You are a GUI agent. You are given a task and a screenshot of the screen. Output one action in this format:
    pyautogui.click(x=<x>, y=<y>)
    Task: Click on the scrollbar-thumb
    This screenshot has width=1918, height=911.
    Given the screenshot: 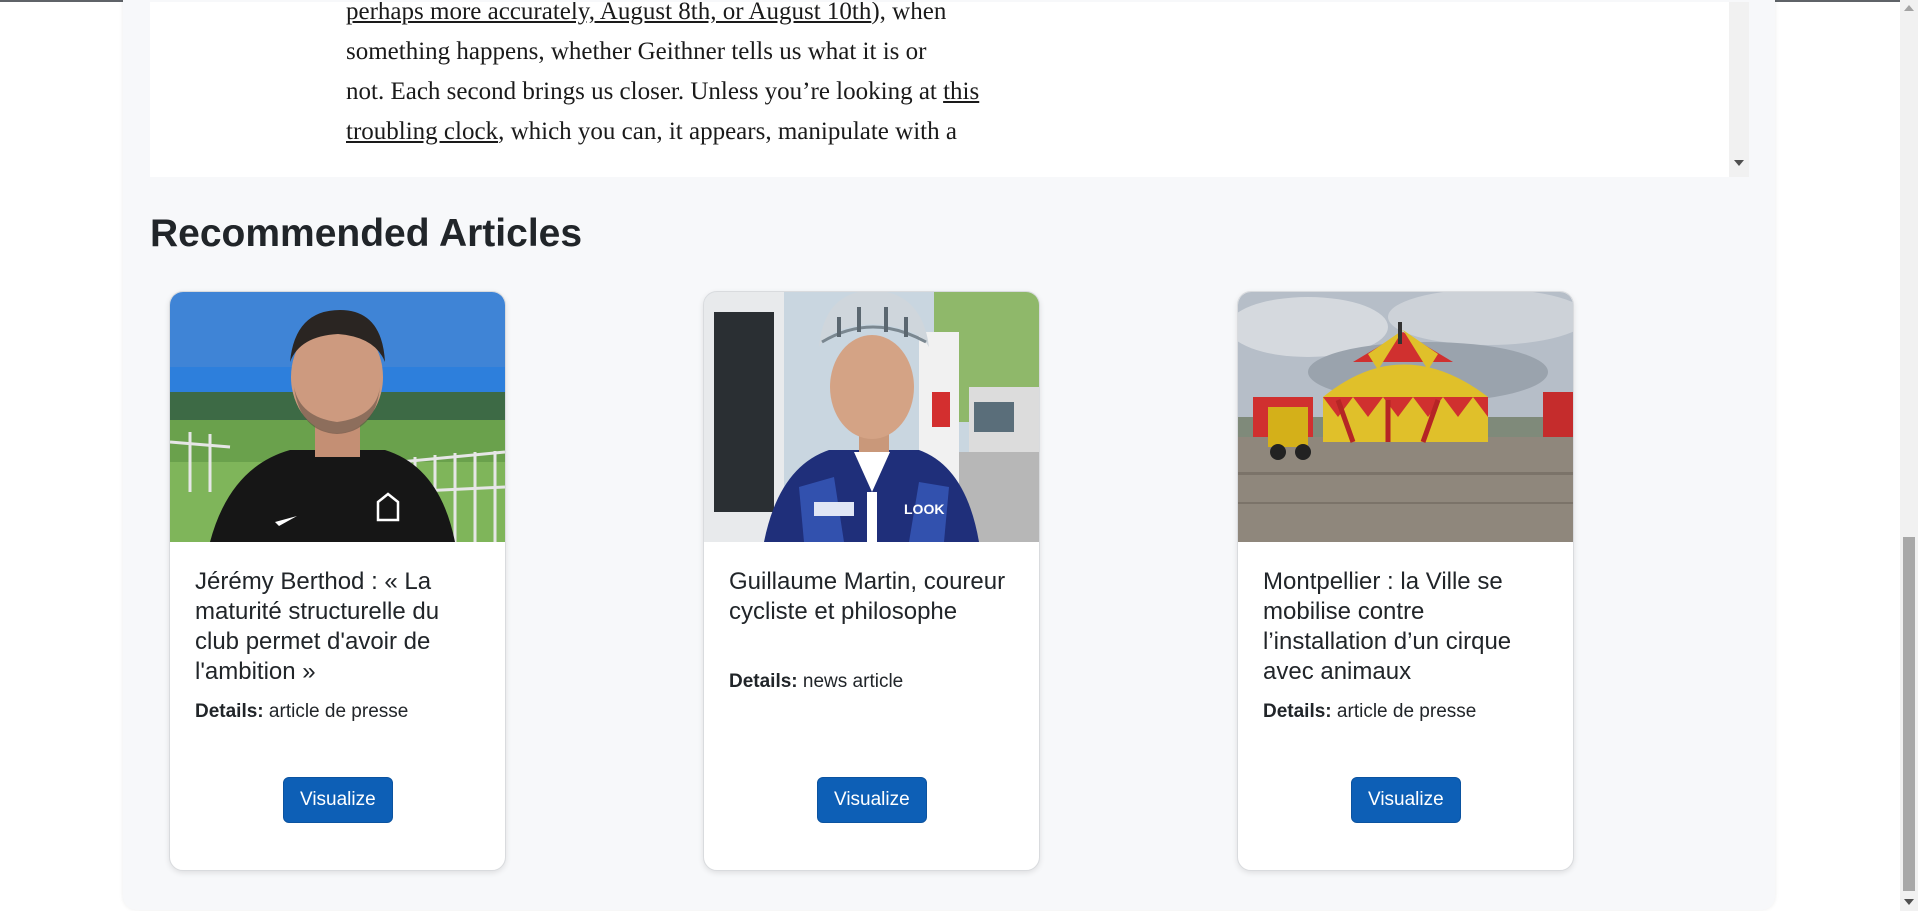 What is the action you would take?
    pyautogui.click(x=1909, y=714)
    